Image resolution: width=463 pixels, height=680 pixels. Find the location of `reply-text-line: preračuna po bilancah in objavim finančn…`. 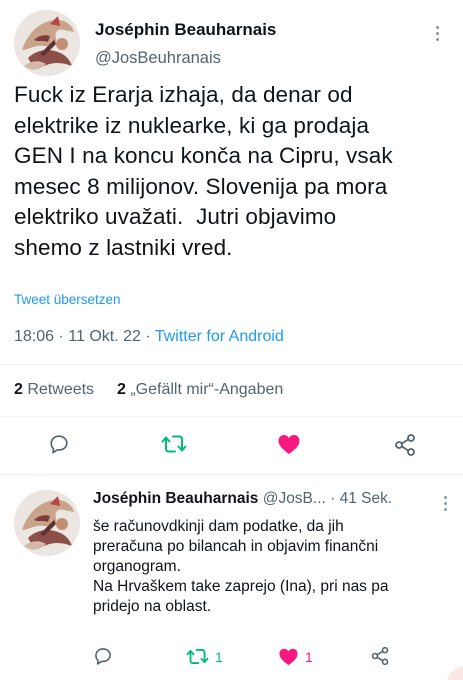

reply-text-line: preračuna po bilancah in objavim finančn… is located at coordinates (236, 546).